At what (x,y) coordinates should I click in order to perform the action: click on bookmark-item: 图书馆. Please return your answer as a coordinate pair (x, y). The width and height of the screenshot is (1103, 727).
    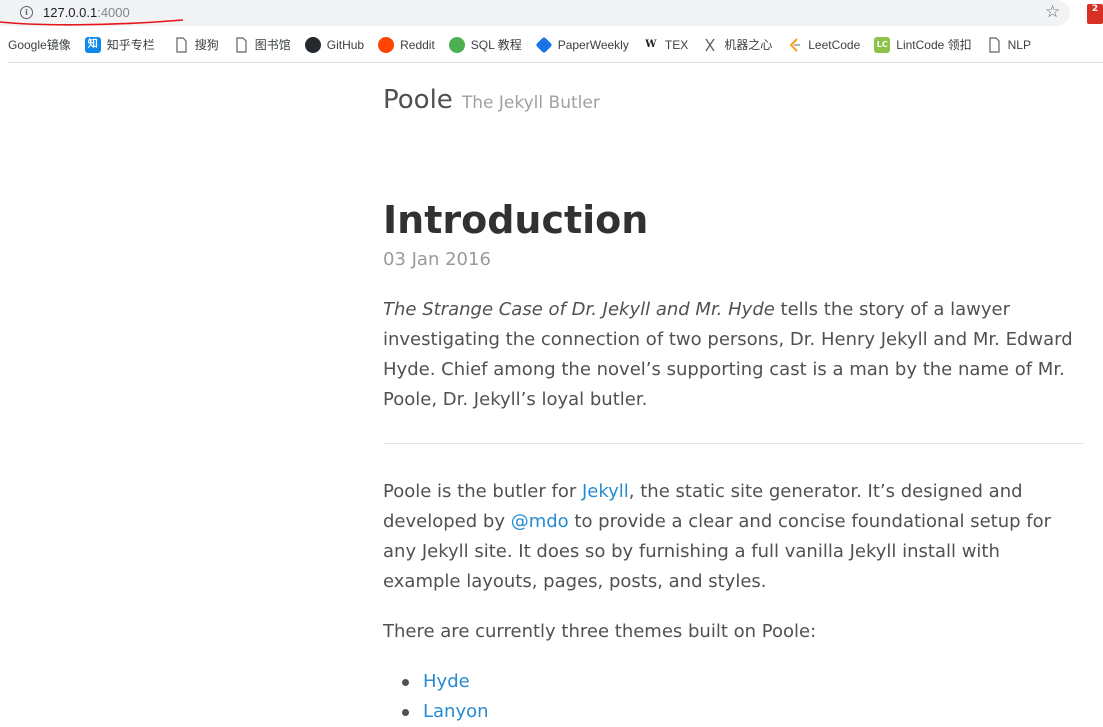
    Looking at the image, I should click on (262, 45).